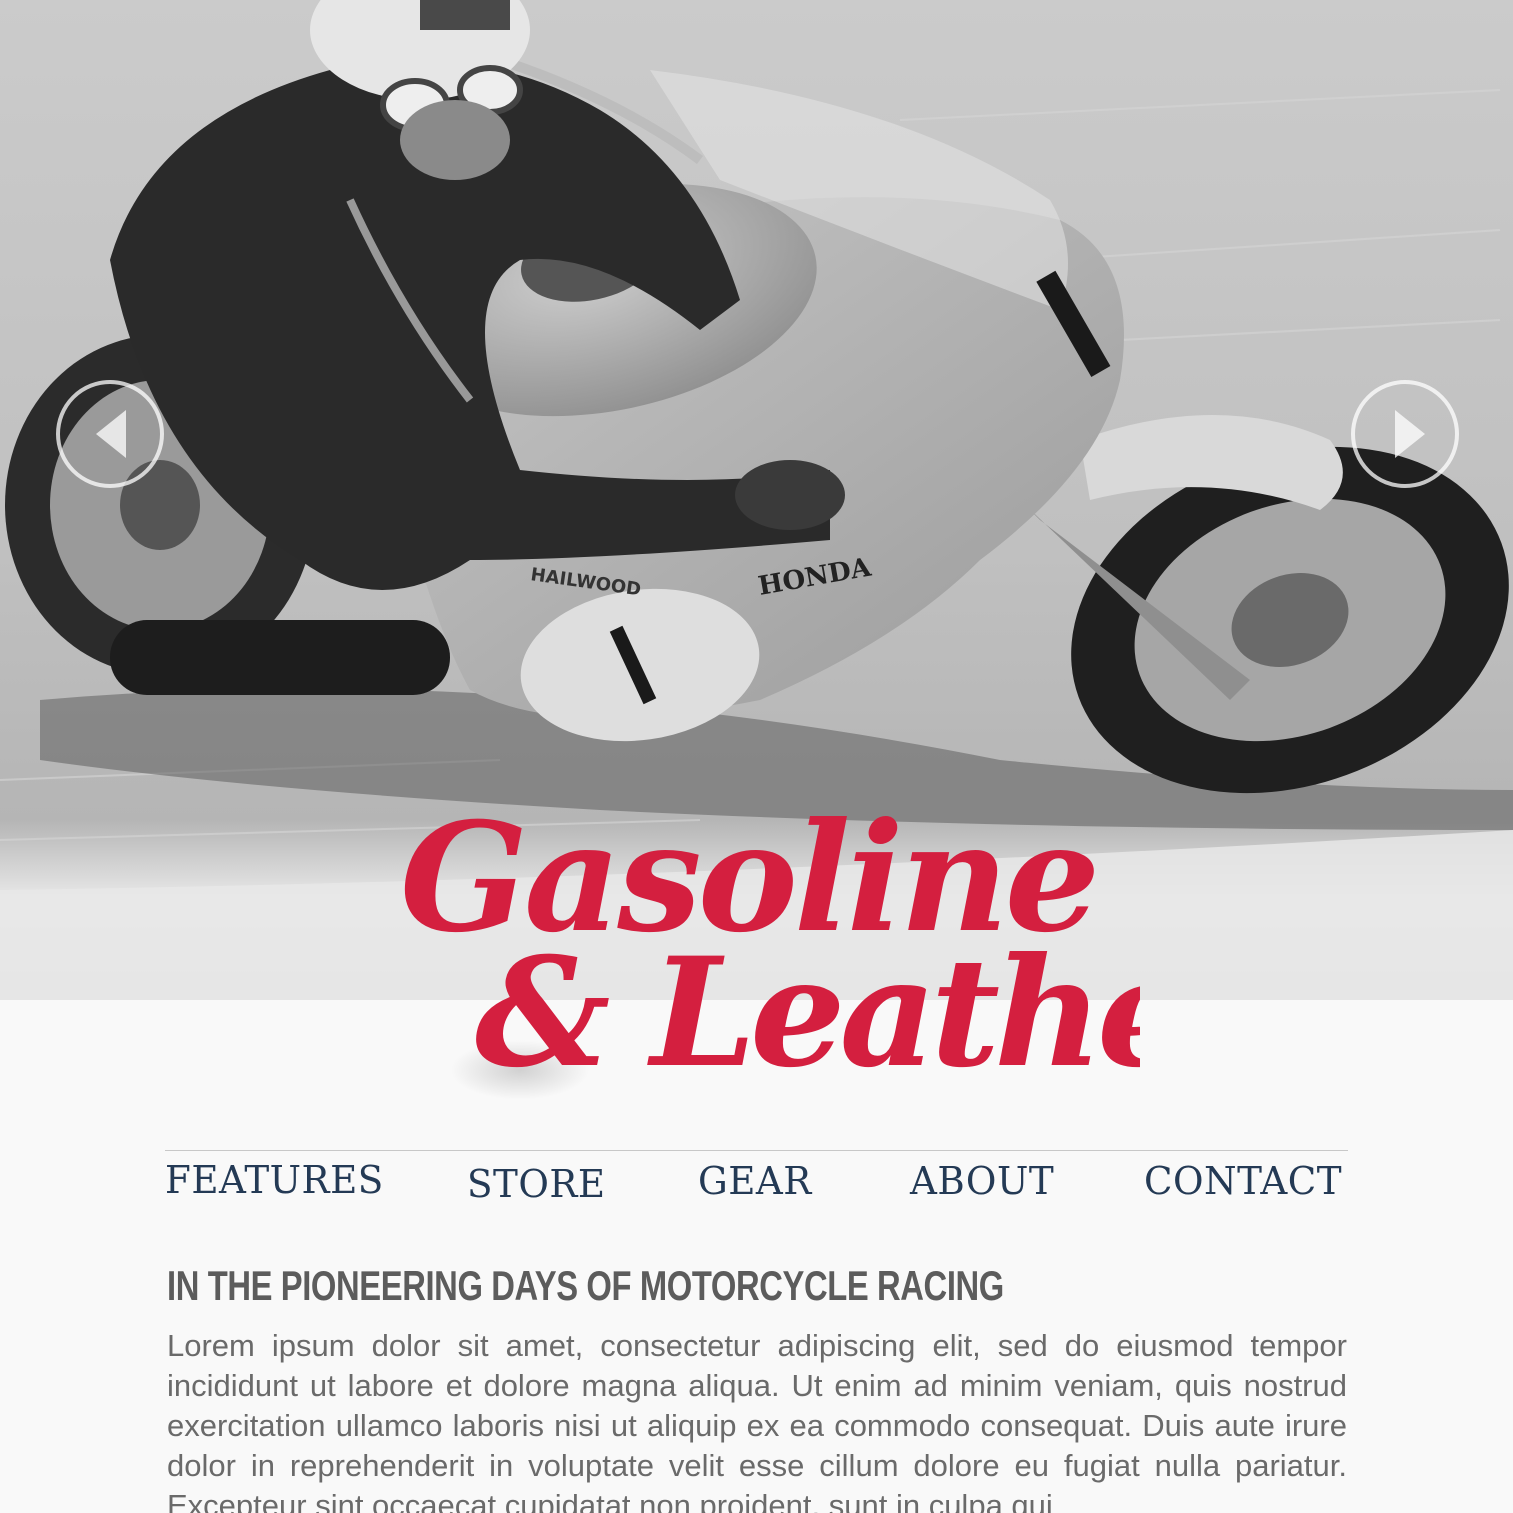  Describe the element at coordinates (536, 1184) in the screenshot. I see `nav-item-store: STORE` at that location.